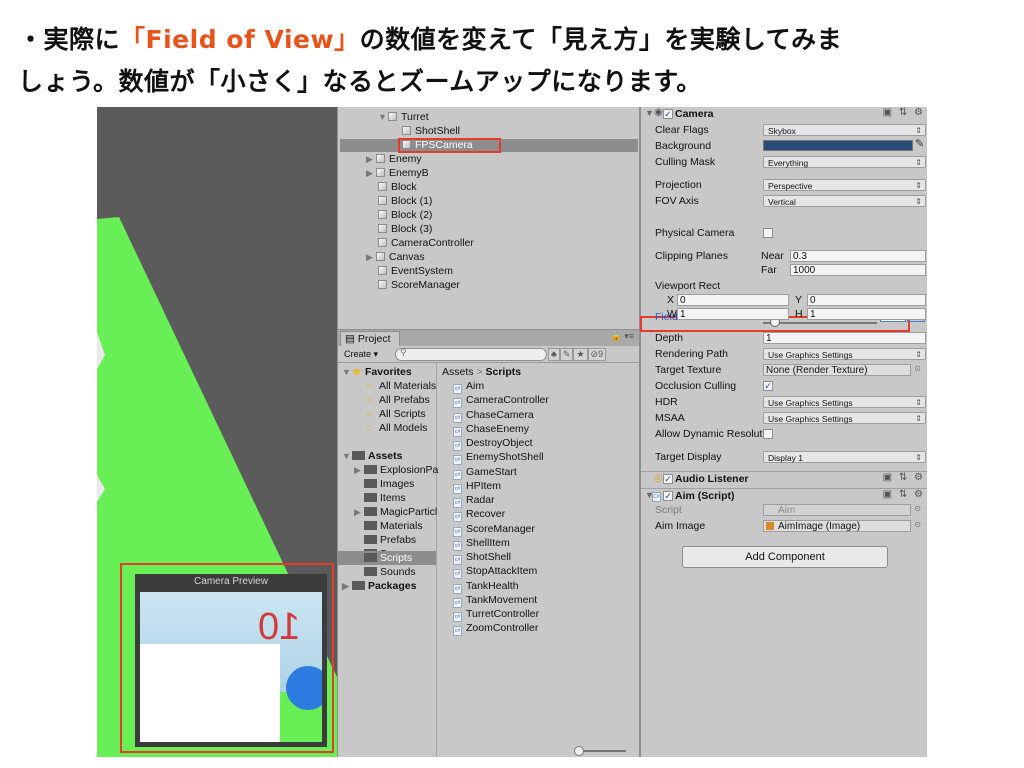 The image size is (1024, 768). I want to click on hierarchy-item-fpscamera: FPSCamera, so click(437, 145).